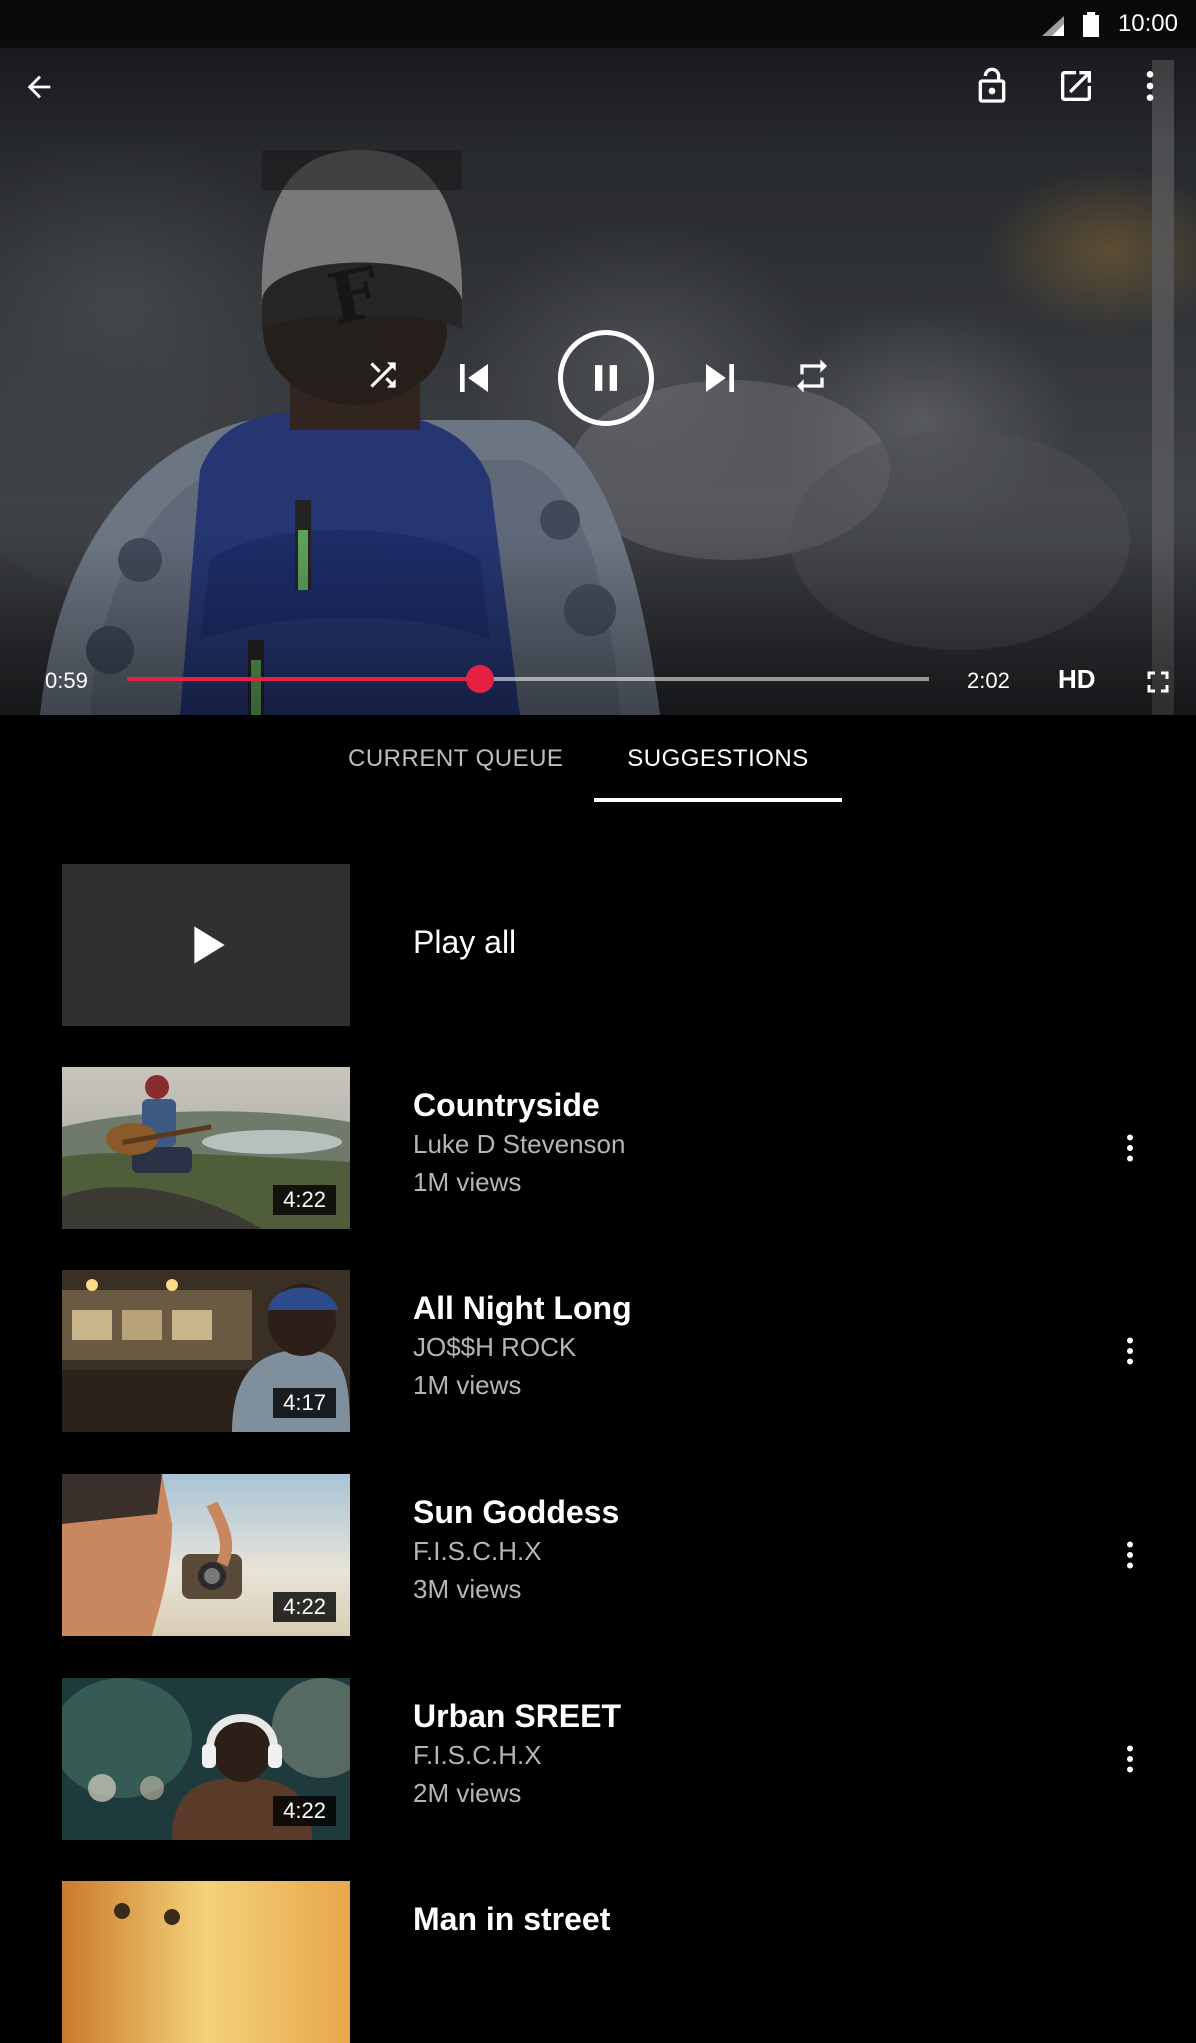 The image size is (1196, 2043). Describe the element at coordinates (464, 942) in the screenshot. I see `play-all-label: Play all` at that location.